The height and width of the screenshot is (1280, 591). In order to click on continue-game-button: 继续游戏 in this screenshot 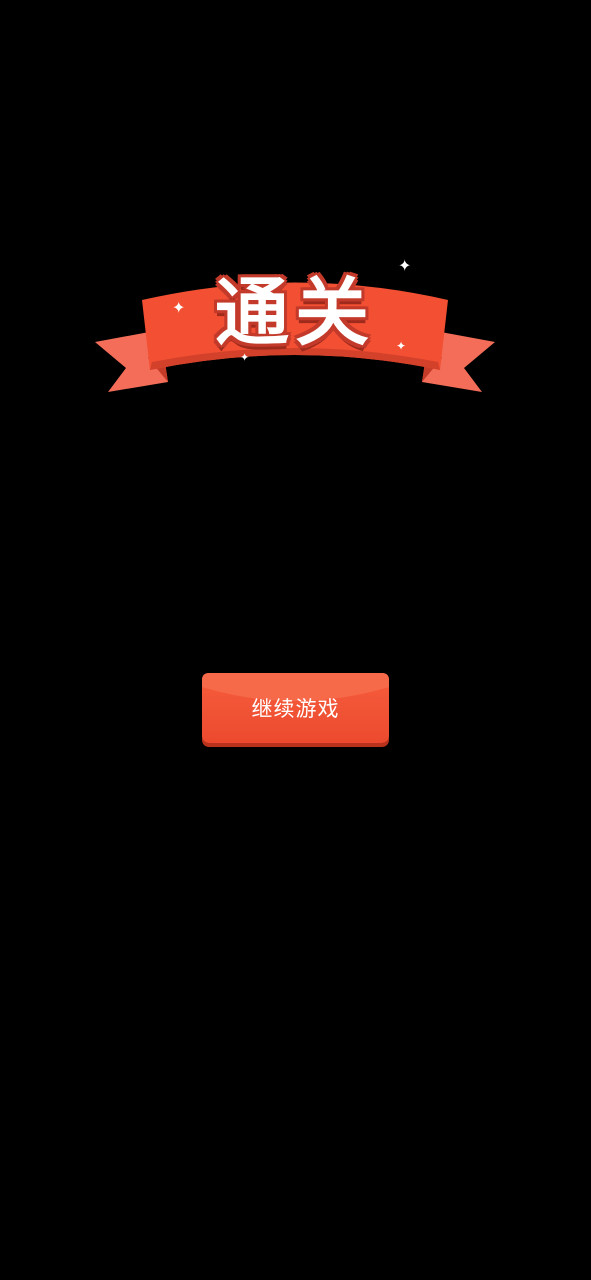, I will do `click(295, 708)`.